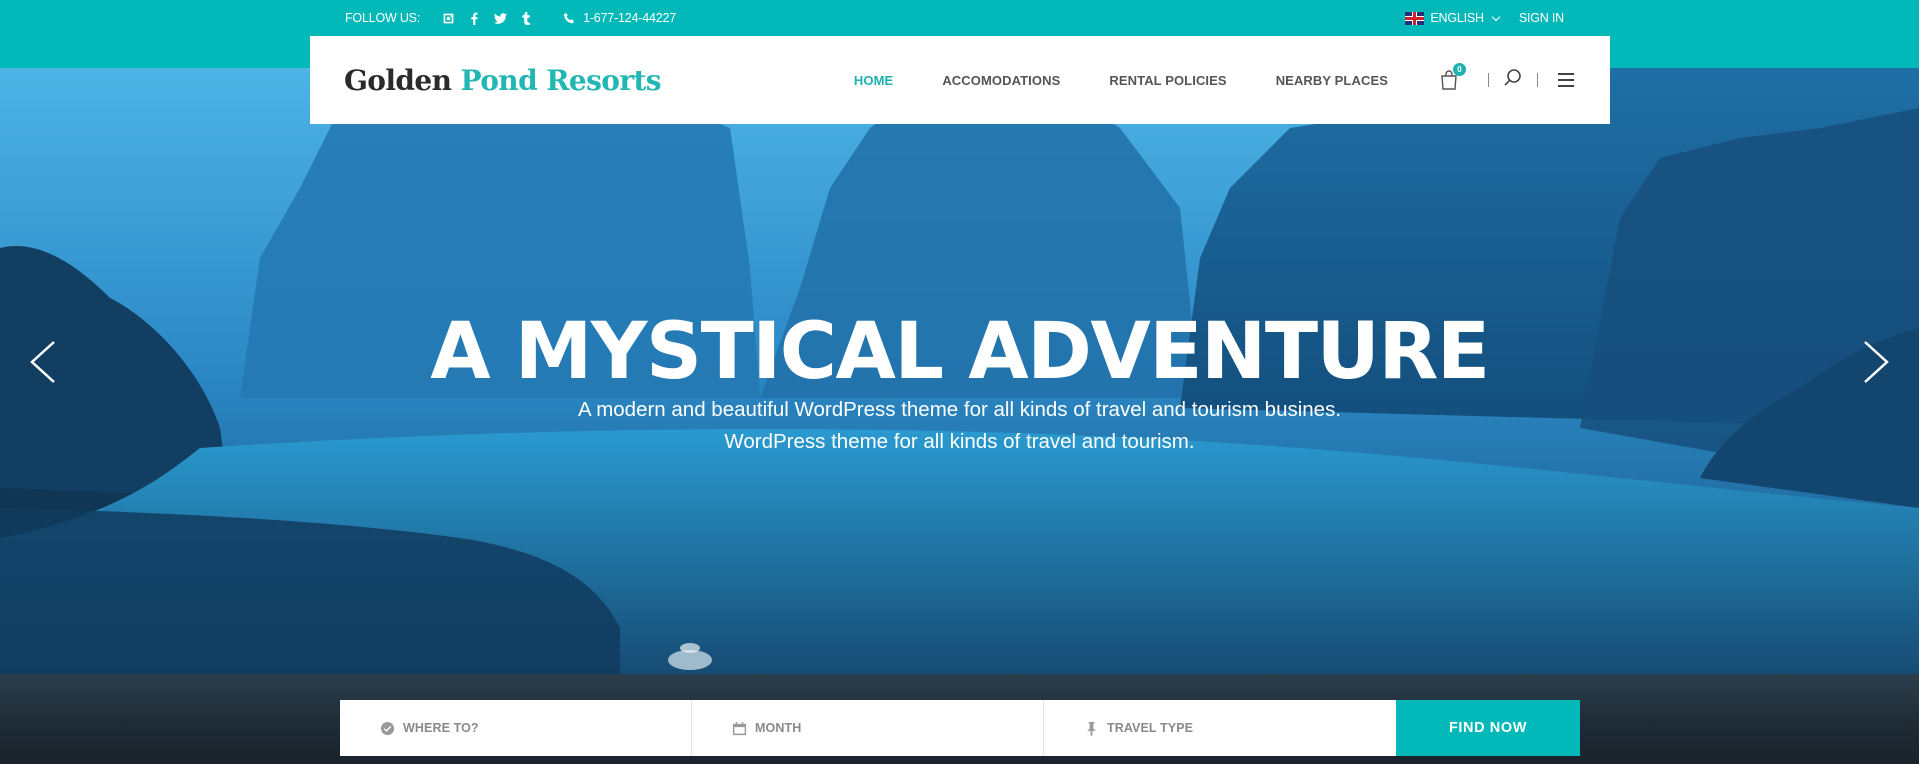 The width and height of the screenshot is (1919, 764). What do you see at coordinates (1091, 728) in the screenshot?
I see `pin-icon` at bounding box center [1091, 728].